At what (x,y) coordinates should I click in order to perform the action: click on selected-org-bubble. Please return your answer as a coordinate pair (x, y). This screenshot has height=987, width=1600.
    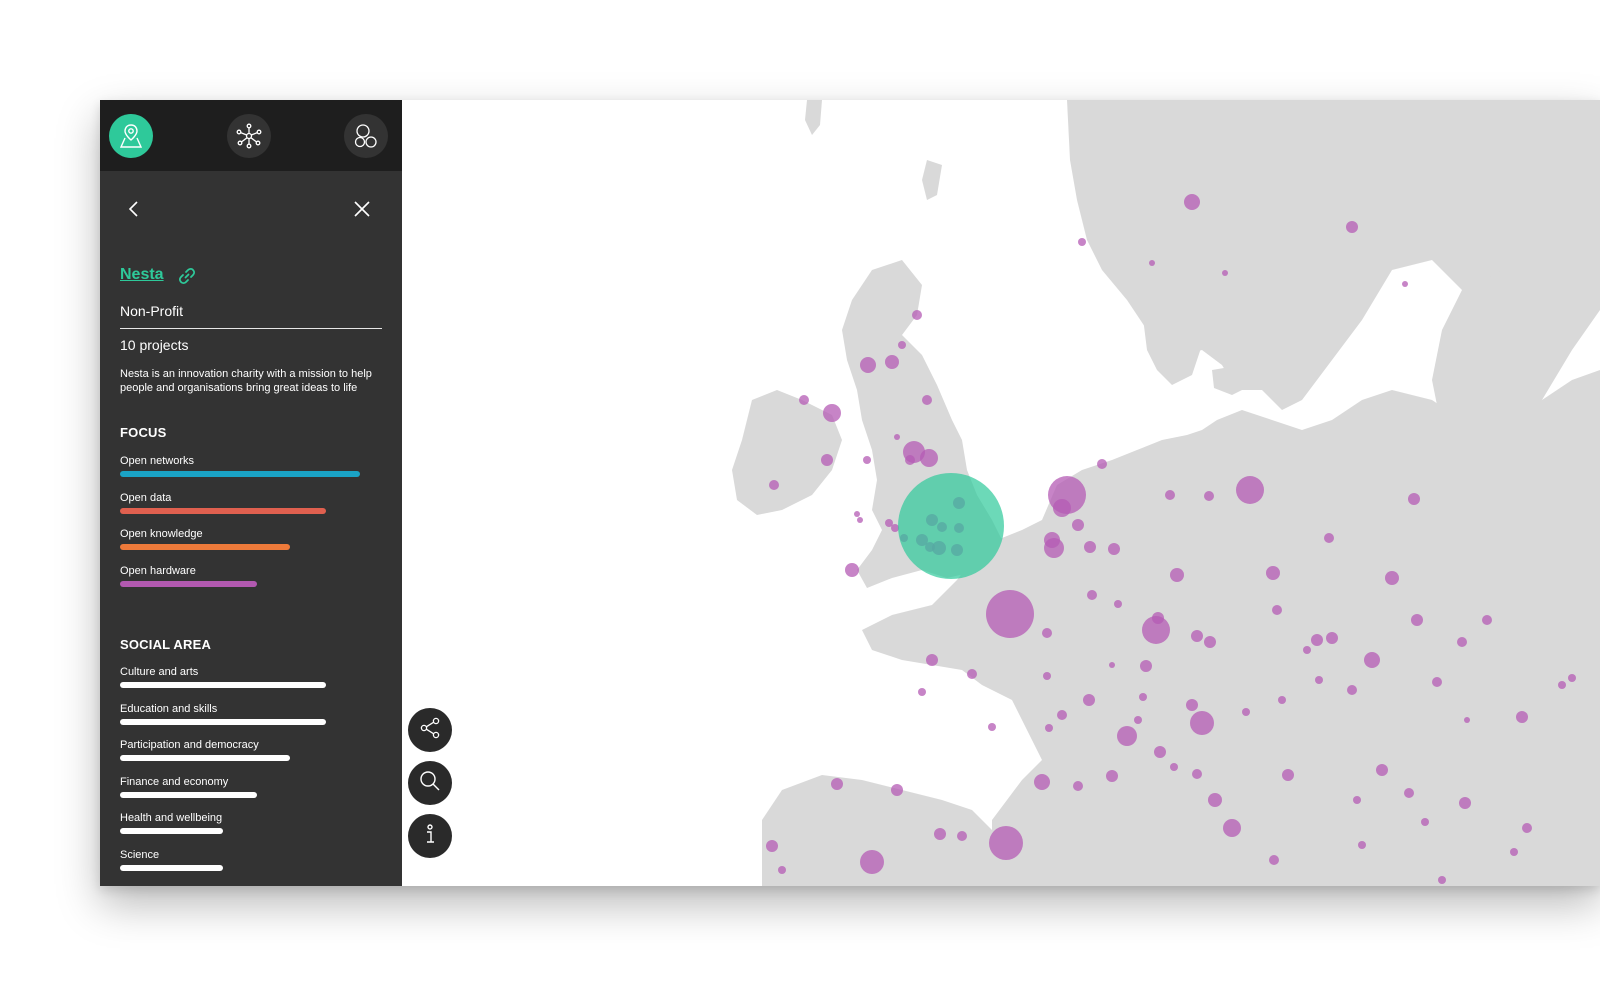
    Looking at the image, I should click on (951, 526).